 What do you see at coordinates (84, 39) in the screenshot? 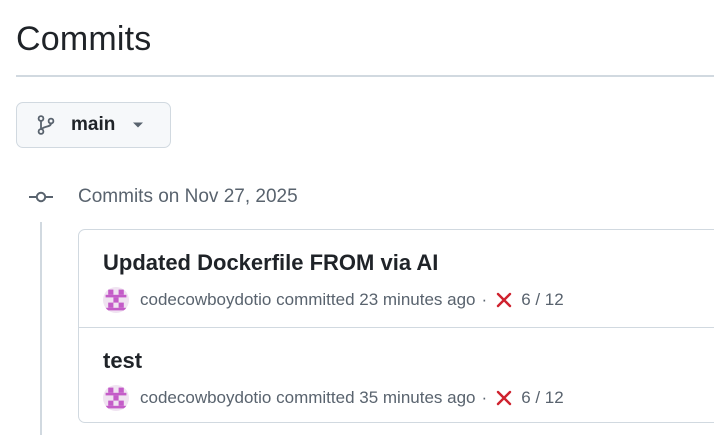
I see `page-title: Commits` at bounding box center [84, 39].